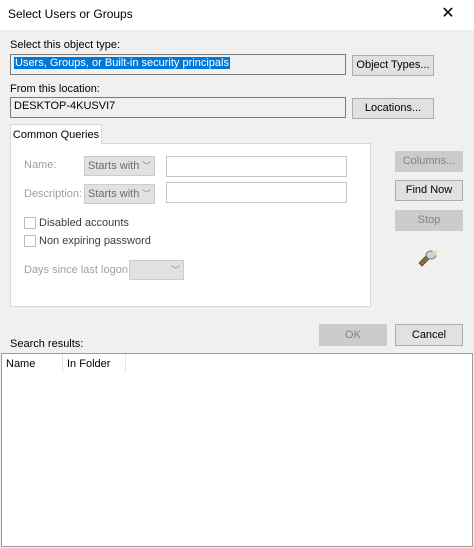  Describe the element at coordinates (30, 223) in the screenshot. I see `disabled-accounts-checkbox` at that location.